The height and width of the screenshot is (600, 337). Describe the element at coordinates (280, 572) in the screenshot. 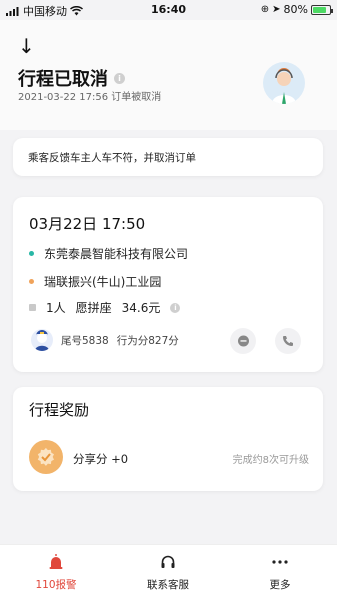

I see `tab-more: 更多` at that location.